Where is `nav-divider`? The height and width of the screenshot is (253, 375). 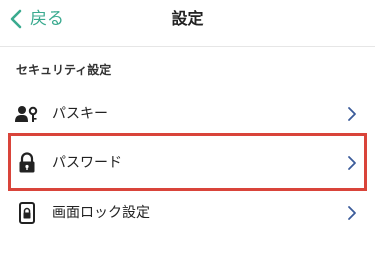
nav-divider is located at coordinates (187, 46).